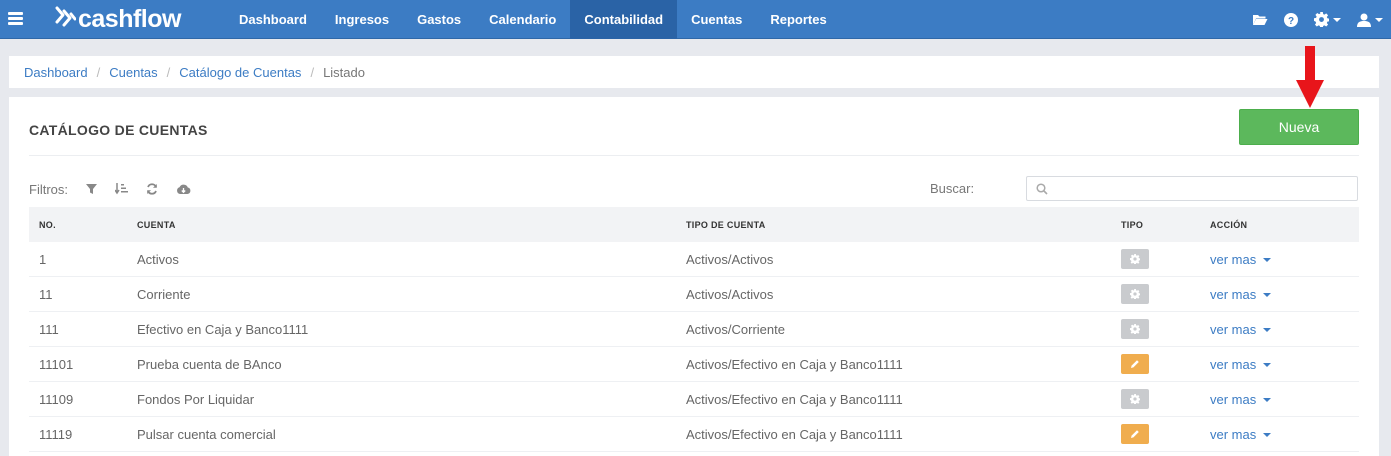 The height and width of the screenshot is (456, 1391). I want to click on user-dropdown, so click(1370, 20).